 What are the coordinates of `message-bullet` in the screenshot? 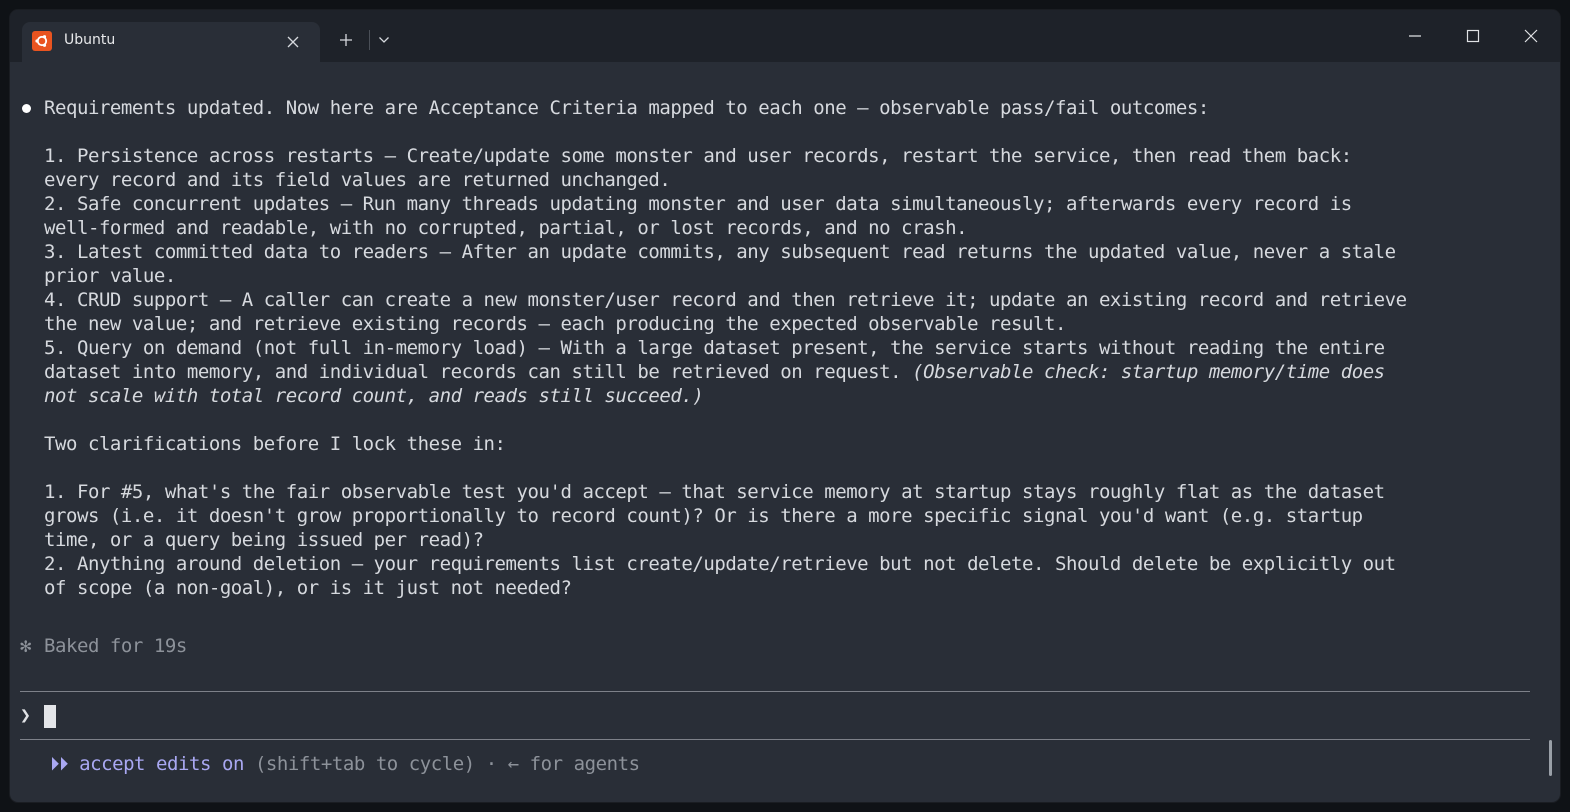 It's located at (26, 108).